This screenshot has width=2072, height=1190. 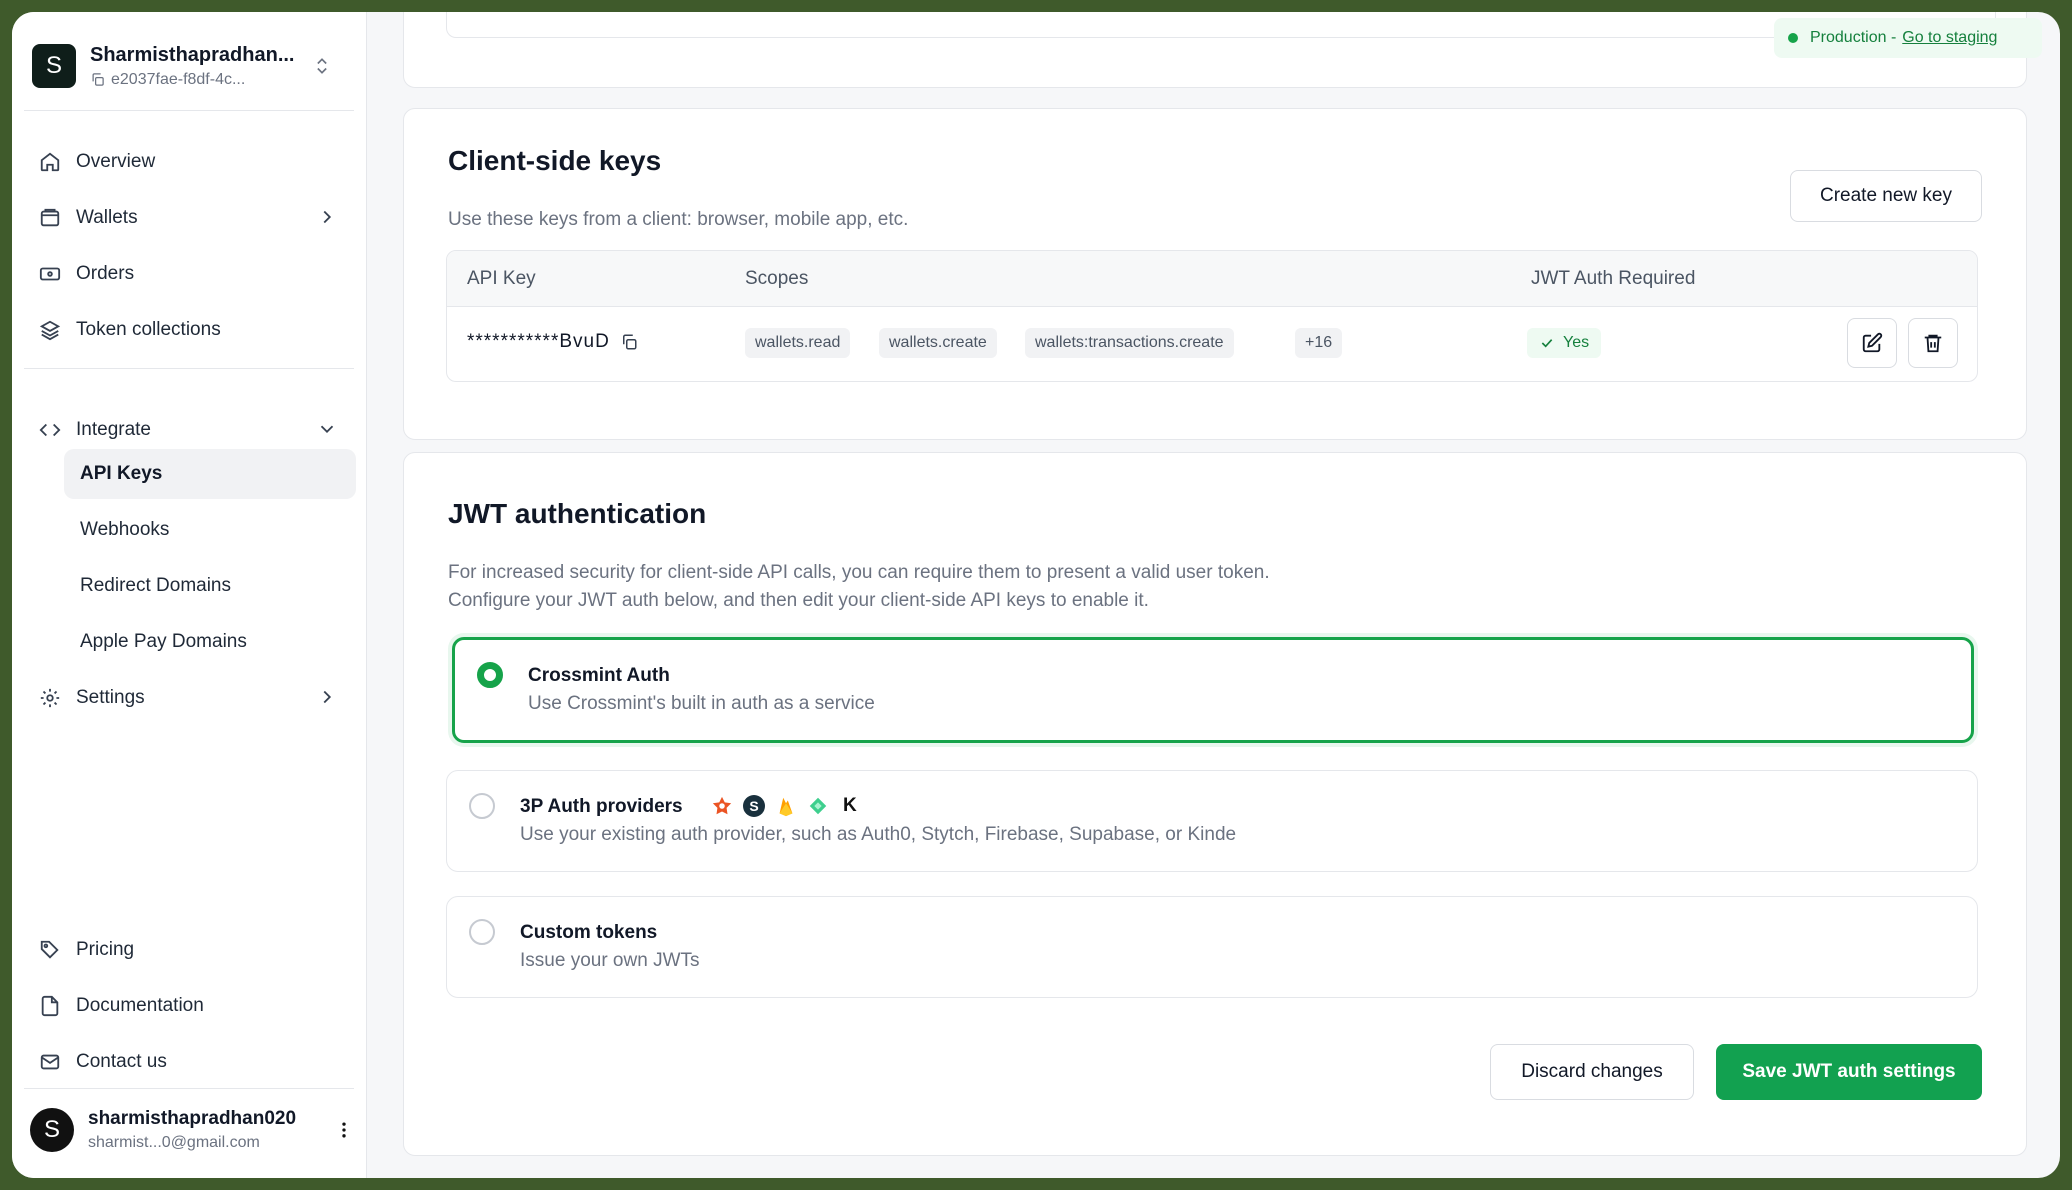 I want to click on option-description: Issue your own JWTs, so click(x=610, y=960).